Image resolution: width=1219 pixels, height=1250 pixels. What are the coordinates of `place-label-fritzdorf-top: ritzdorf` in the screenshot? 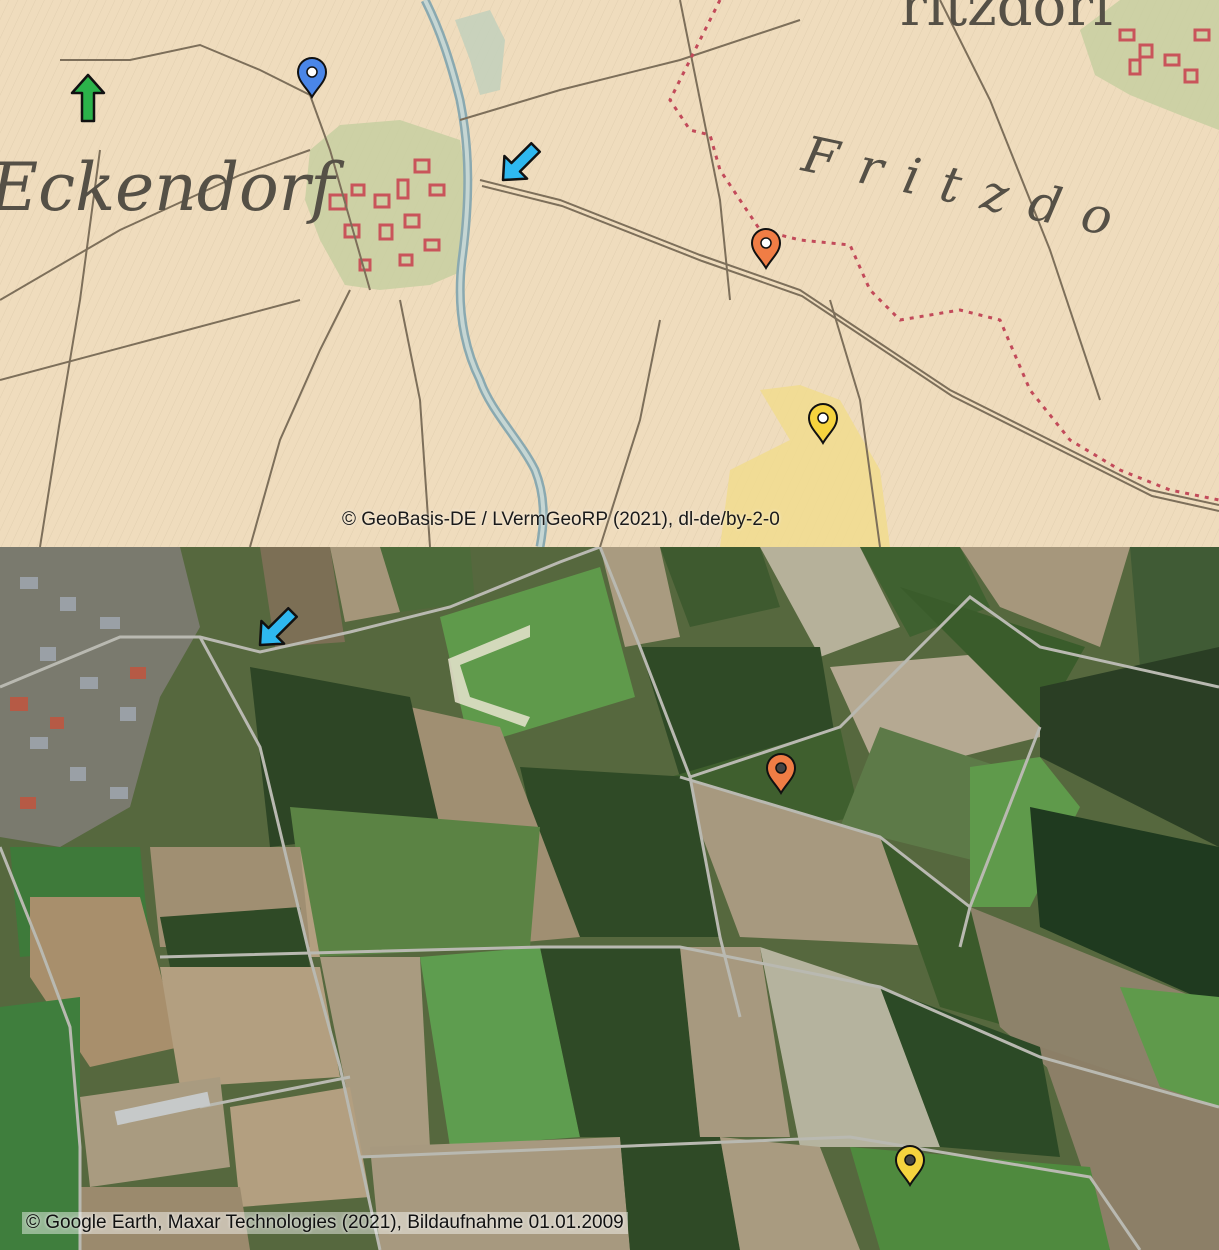 It's located at (1009, 19).